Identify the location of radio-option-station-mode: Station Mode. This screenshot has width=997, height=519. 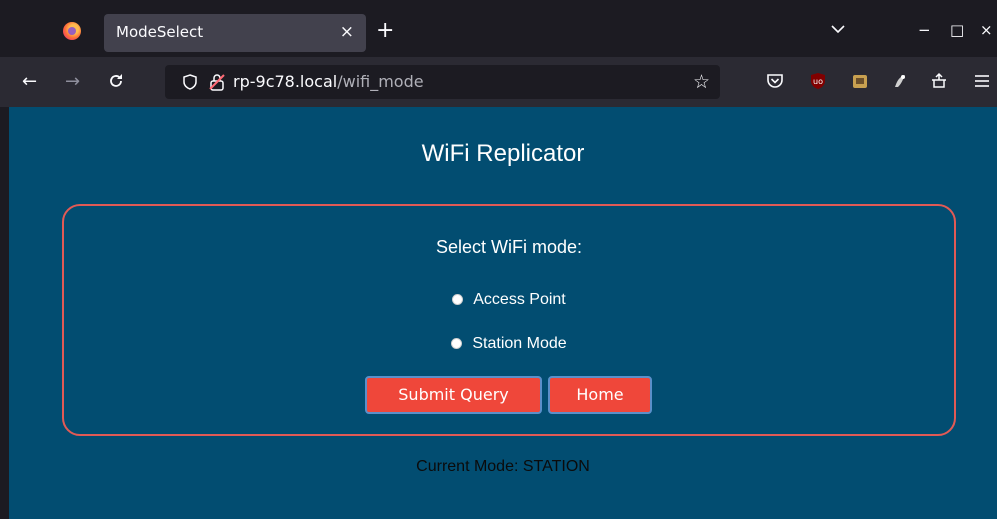
(509, 344).